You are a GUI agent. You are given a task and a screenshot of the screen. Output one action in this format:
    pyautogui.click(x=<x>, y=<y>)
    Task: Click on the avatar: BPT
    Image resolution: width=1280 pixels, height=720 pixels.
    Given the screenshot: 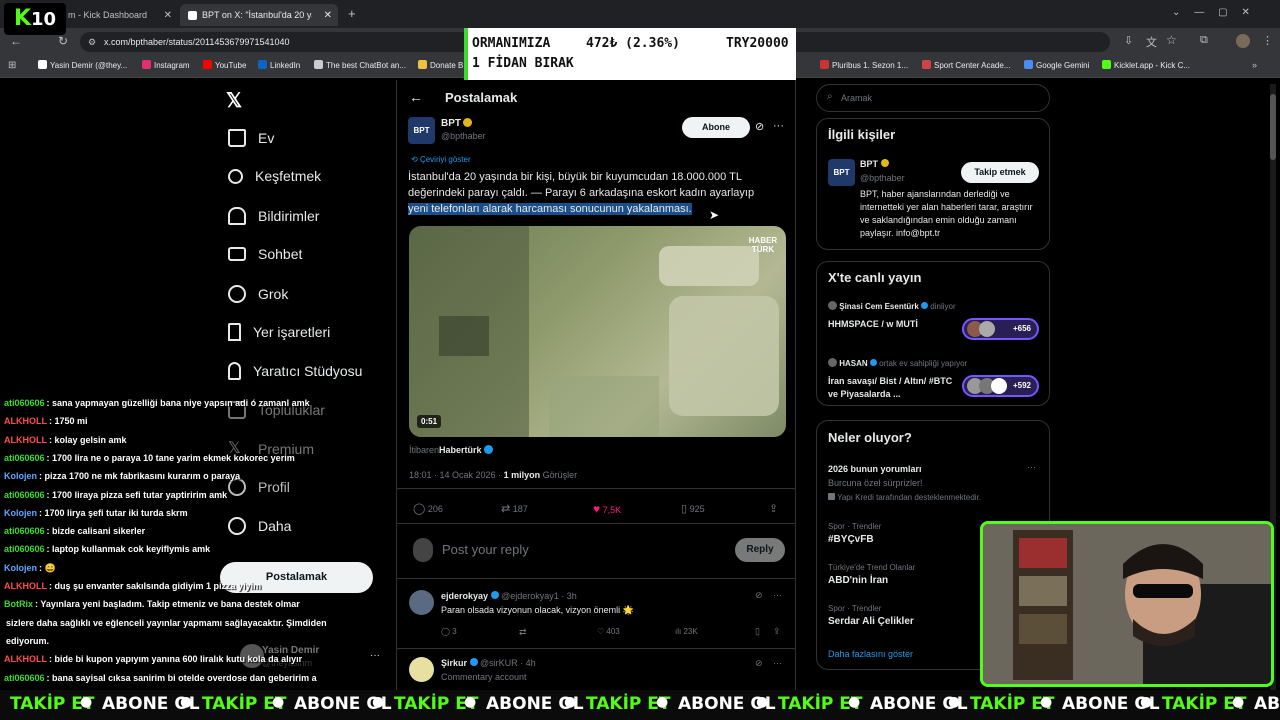 What is the action you would take?
    pyautogui.click(x=841, y=172)
    